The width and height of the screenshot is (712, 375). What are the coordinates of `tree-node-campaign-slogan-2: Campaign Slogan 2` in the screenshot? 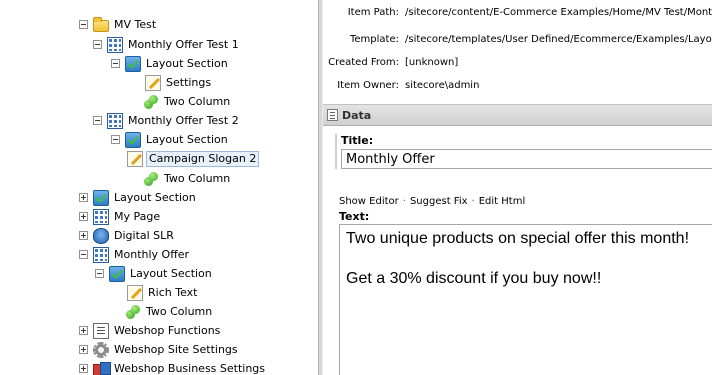 It's located at (193, 158).